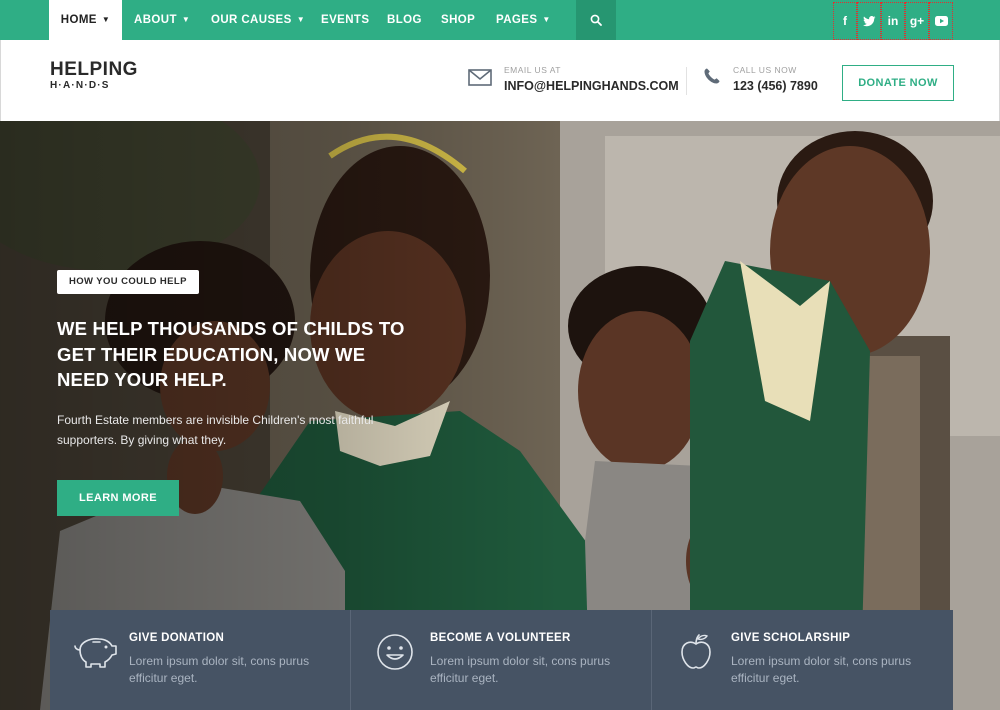 Image resolution: width=1000 pixels, height=710 pixels. I want to click on youtube-icon, so click(941, 21).